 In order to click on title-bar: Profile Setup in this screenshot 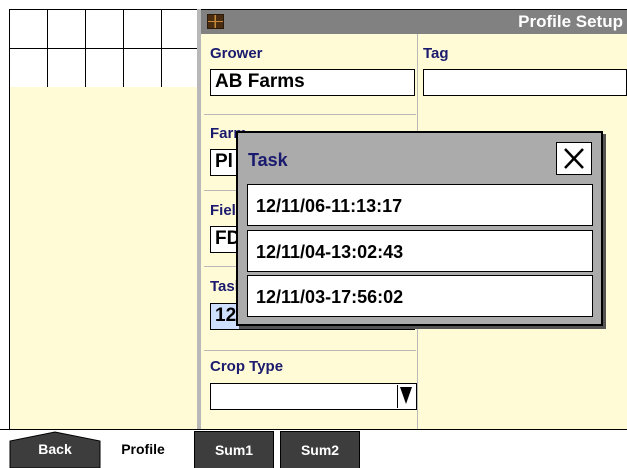, I will do `click(414, 22)`.